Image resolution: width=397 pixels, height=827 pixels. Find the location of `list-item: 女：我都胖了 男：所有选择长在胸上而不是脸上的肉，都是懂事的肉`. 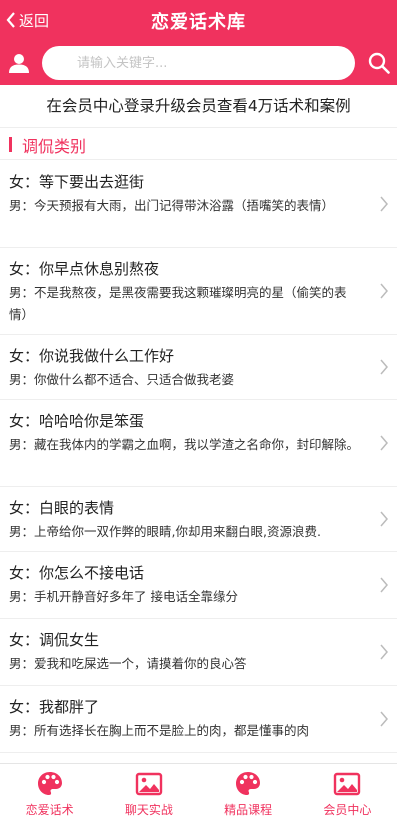

list-item: 女：我都胖了 男：所有选择长在胸上而不是脸上的肉，都是懂事的肉 is located at coordinates (198, 719).